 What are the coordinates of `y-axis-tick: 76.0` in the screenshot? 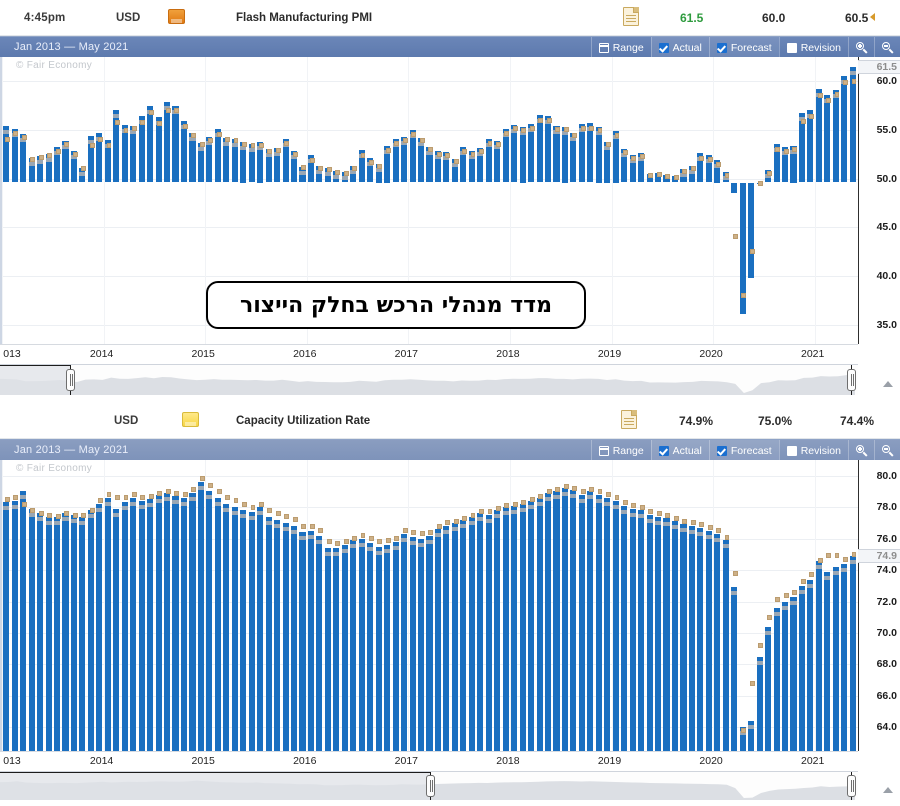 It's located at (886, 538).